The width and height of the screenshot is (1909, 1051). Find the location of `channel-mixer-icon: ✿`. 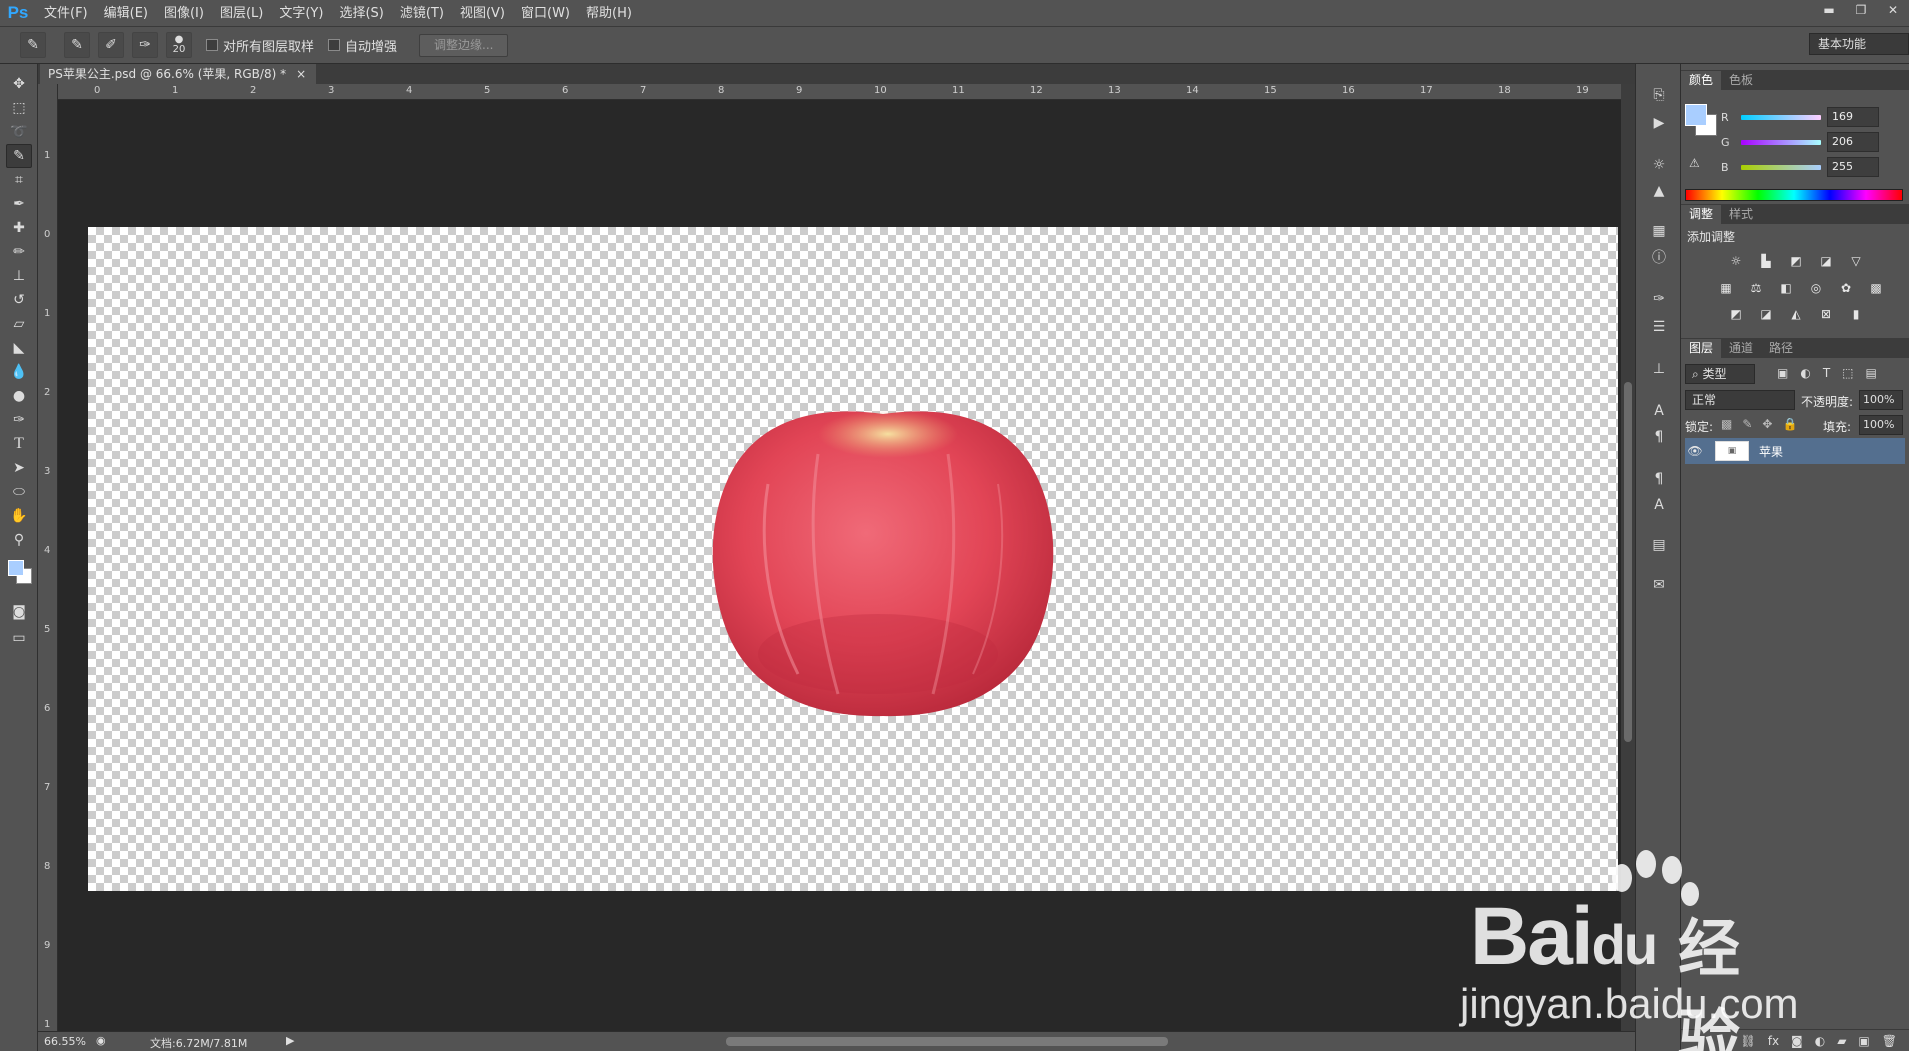

channel-mixer-icon: ✿ is located at coordinates (1846, 288).